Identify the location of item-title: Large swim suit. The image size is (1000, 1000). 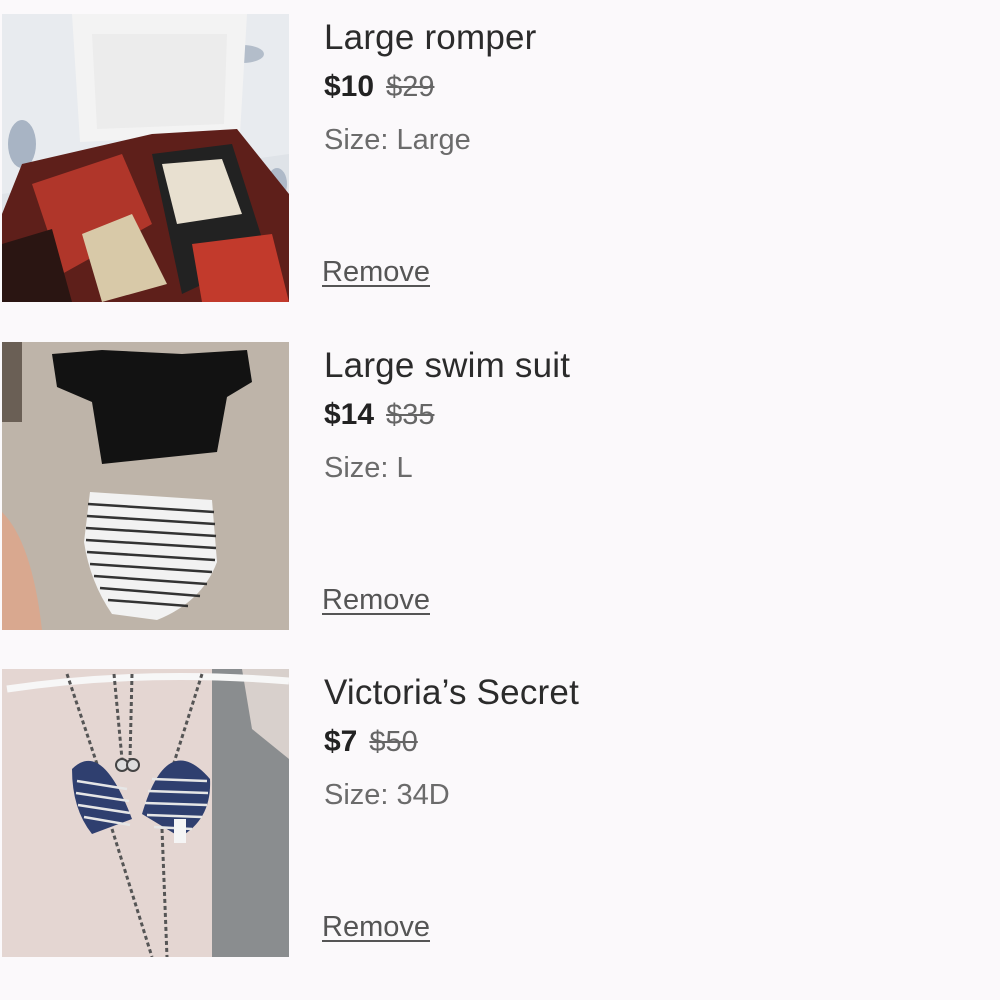
(447, 366).